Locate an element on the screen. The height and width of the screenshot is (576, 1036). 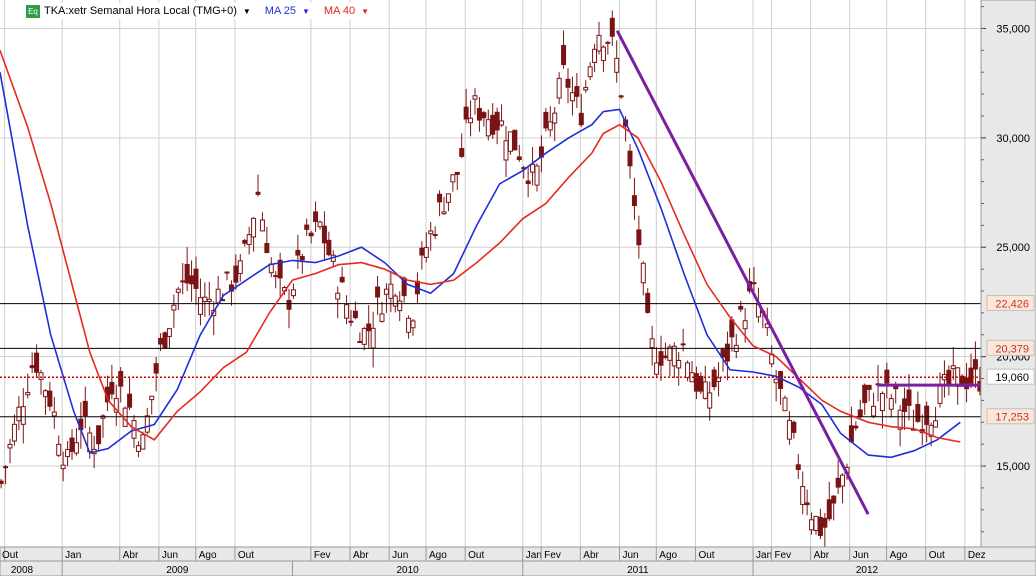
x-year-label: 2009 is located at coordinates (177, 570).